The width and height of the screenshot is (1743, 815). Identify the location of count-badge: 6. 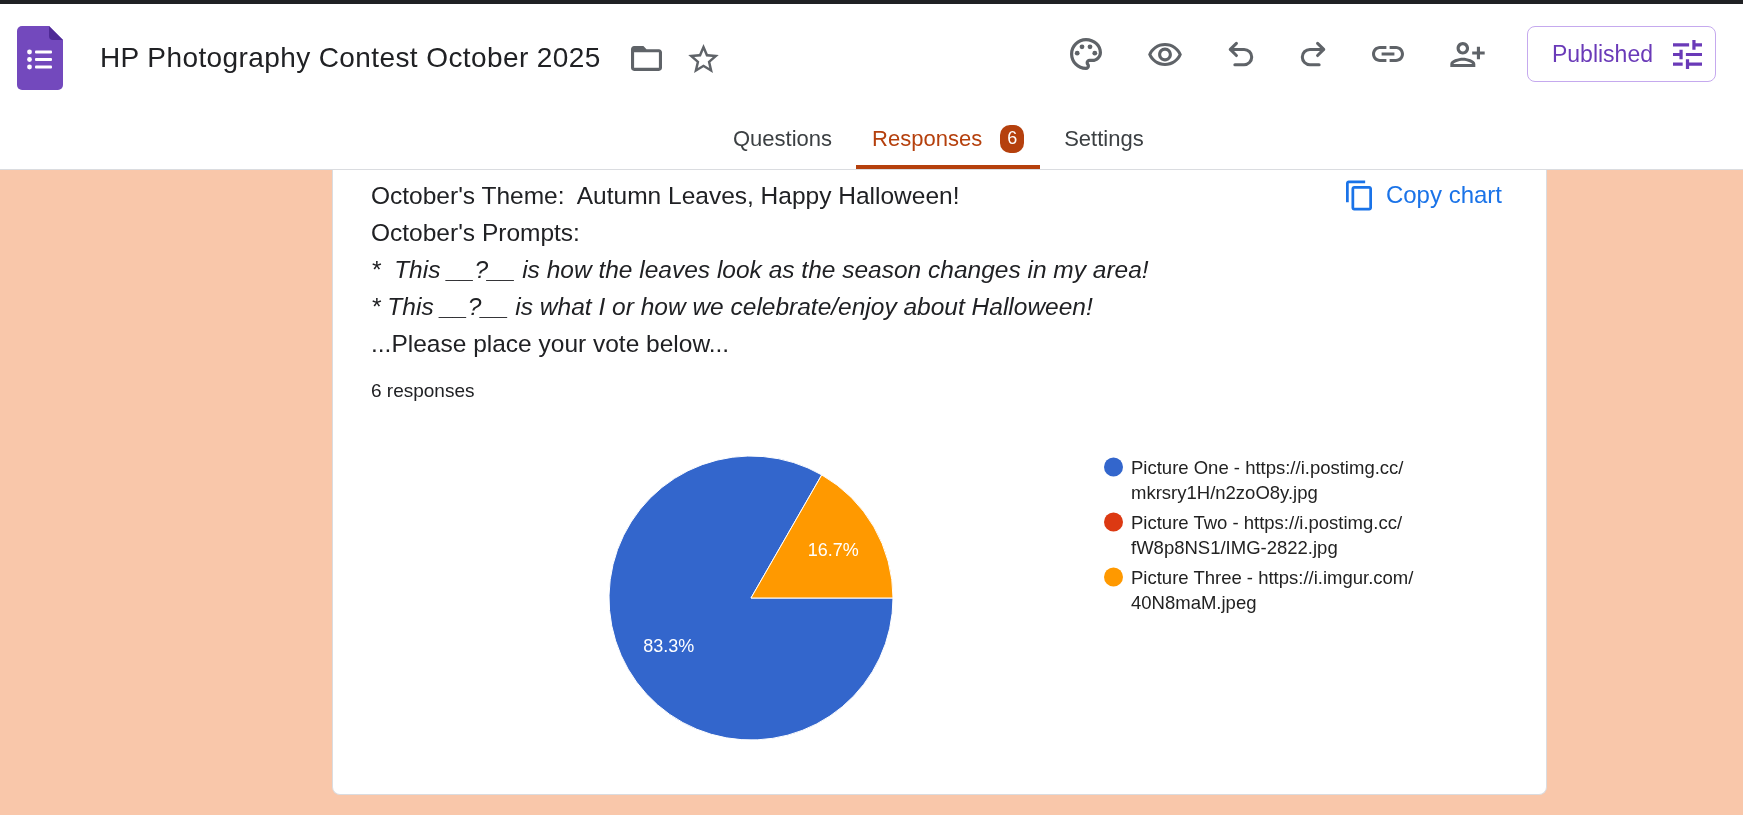
(1012, 138).